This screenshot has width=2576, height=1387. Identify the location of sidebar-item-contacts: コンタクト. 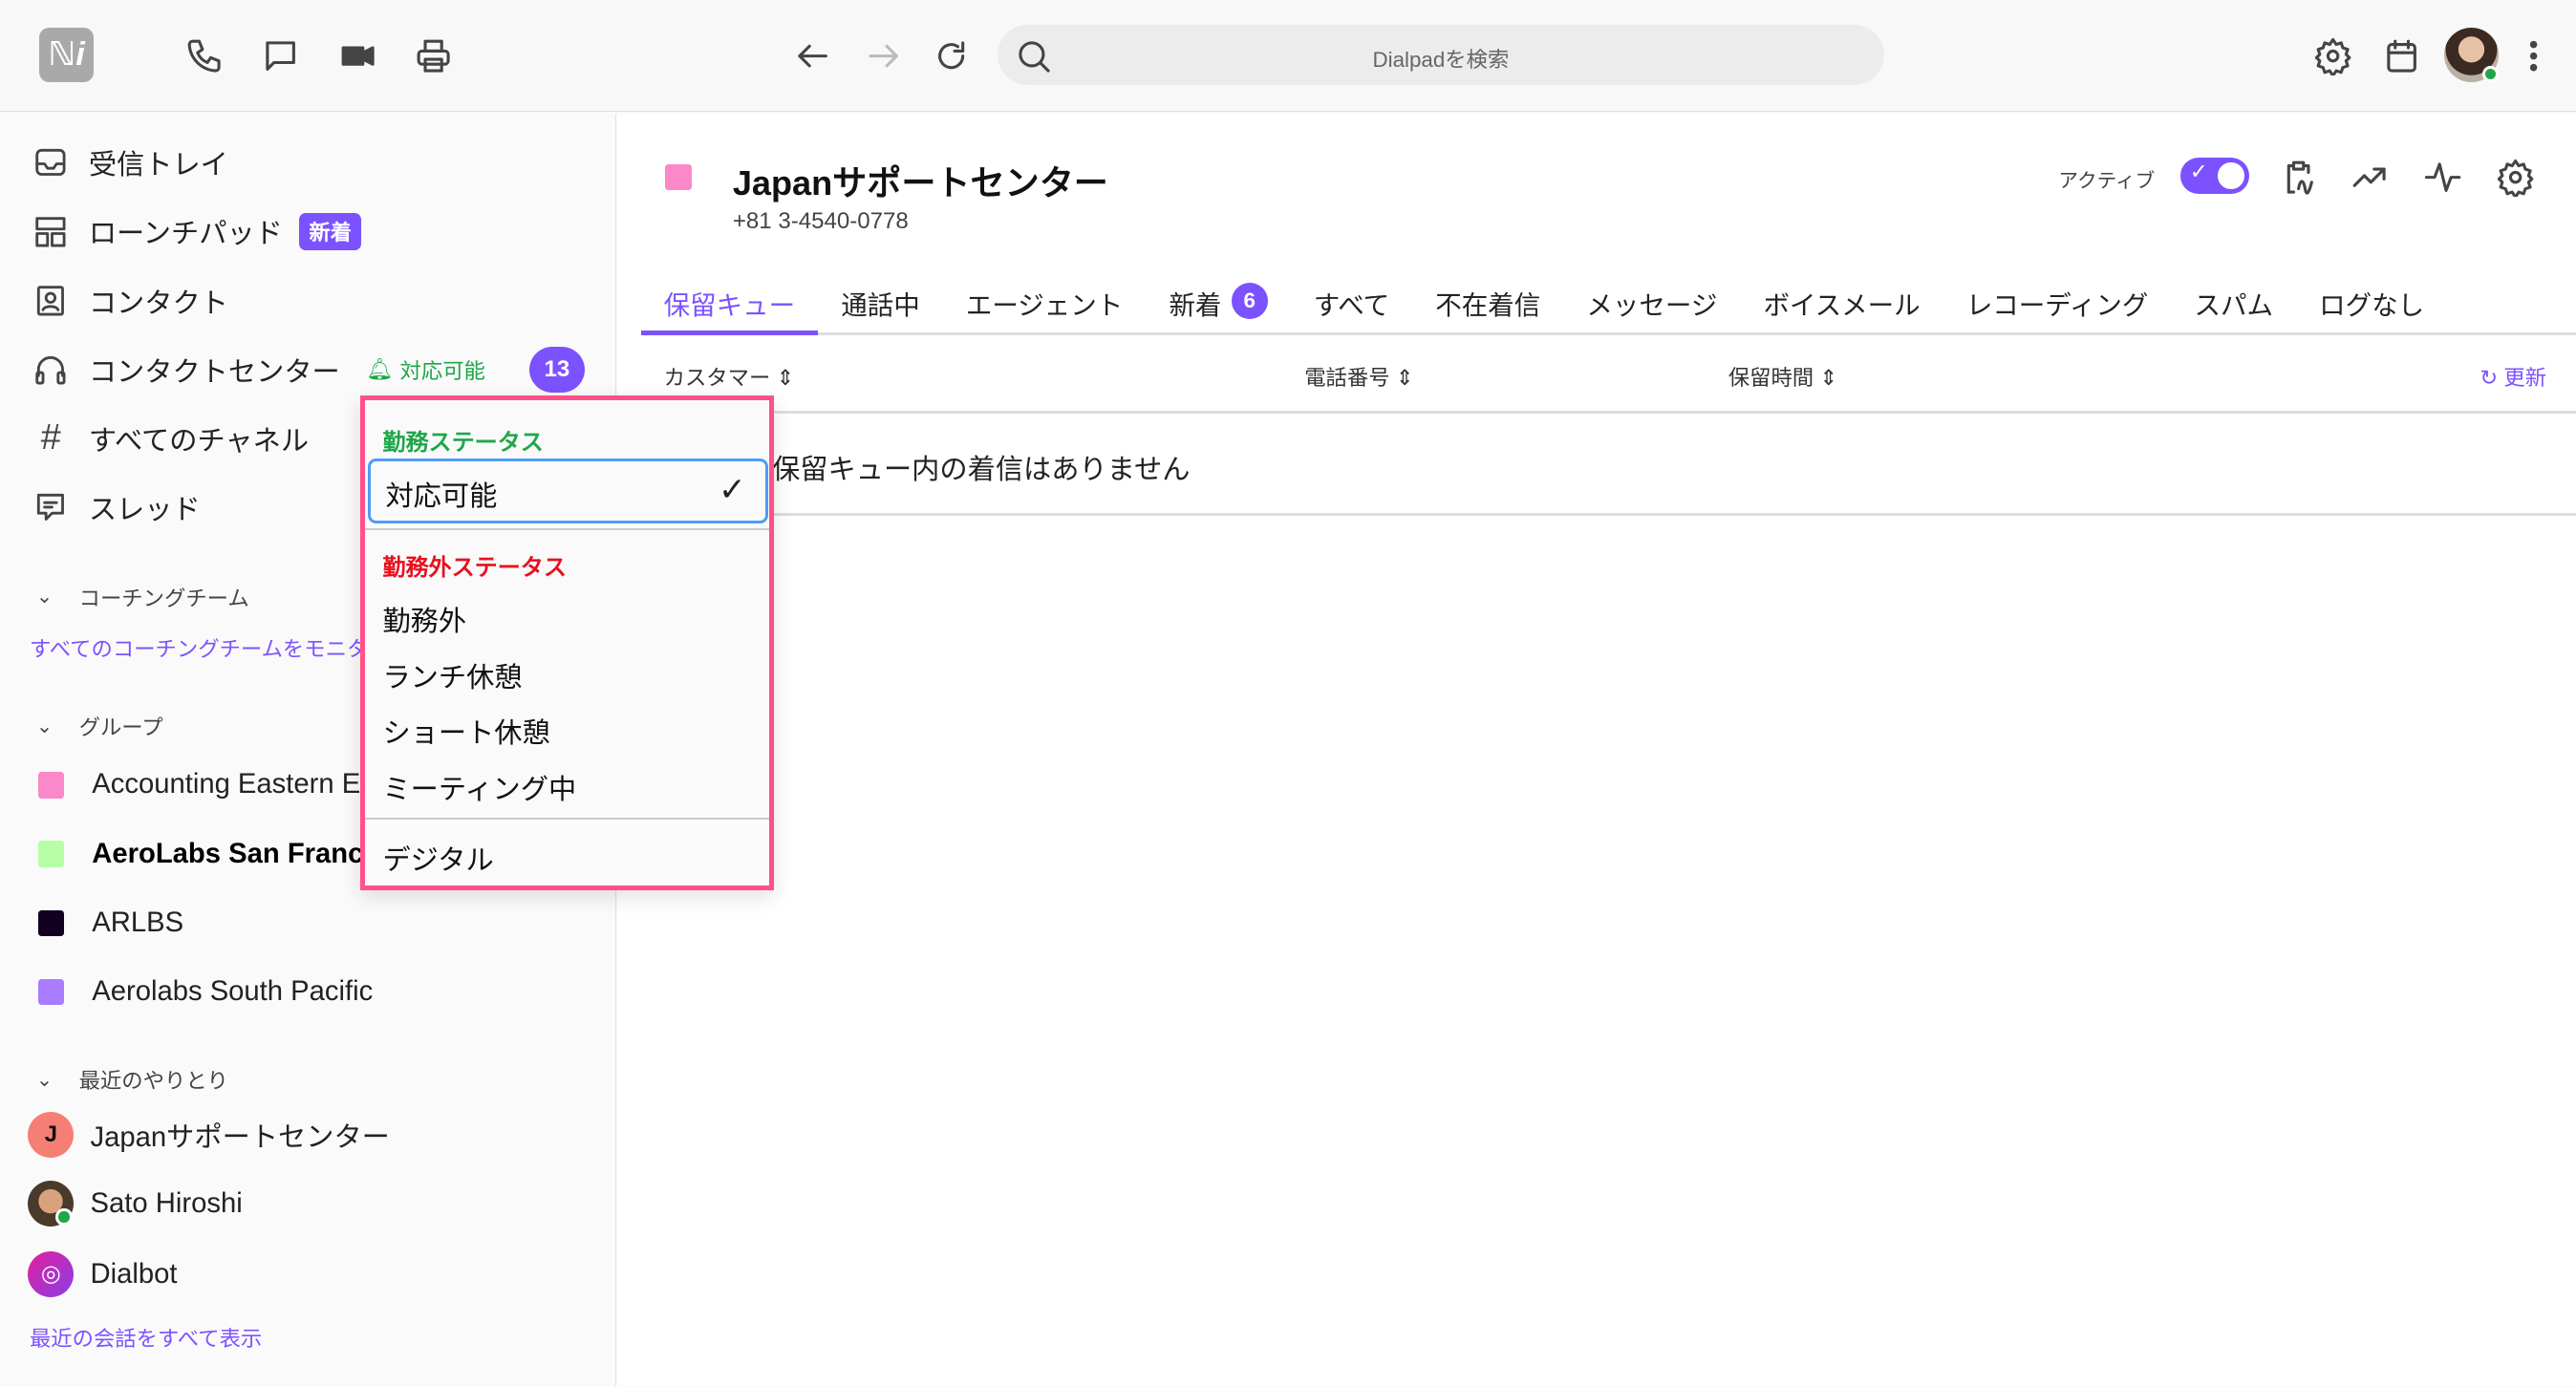
(130, 300).